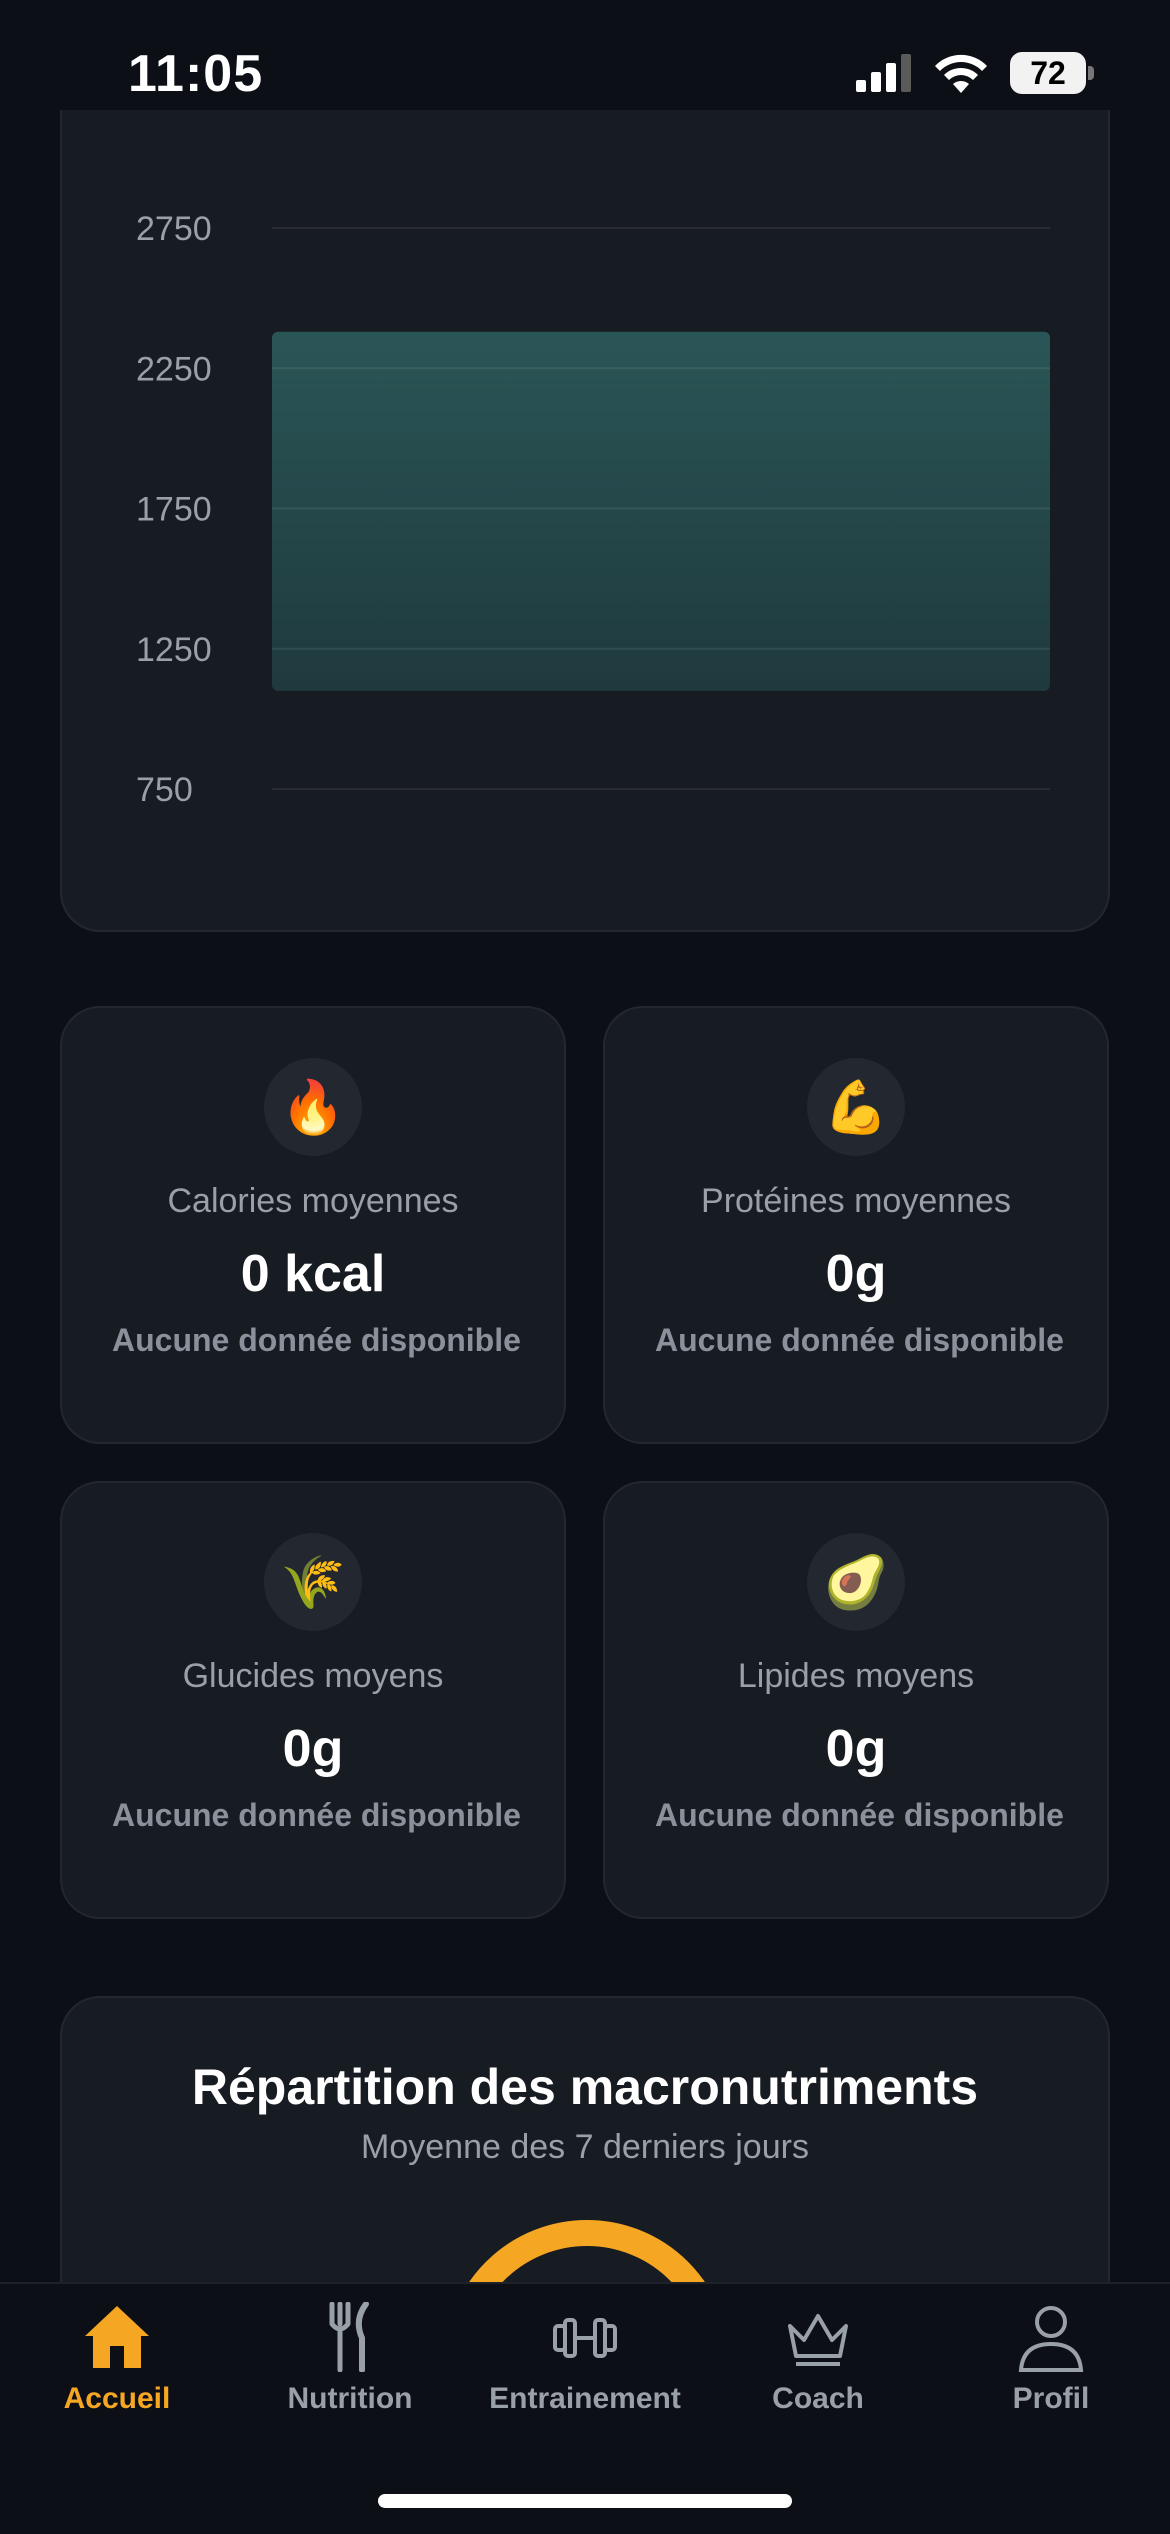  I want to click on battery-icon: 72, so click(1052, 73).